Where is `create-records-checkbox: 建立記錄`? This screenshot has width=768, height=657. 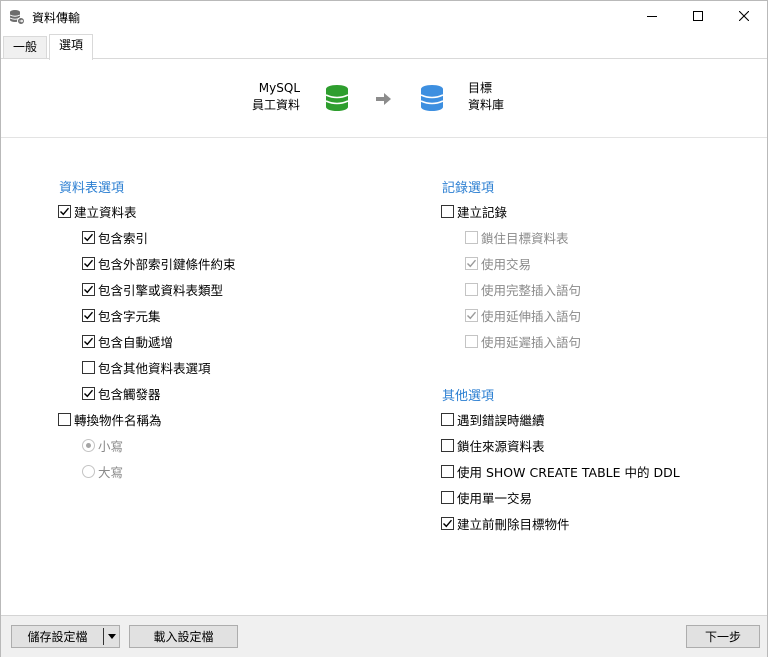
create-records-checkbox: 建立記錄 is located at coordinates (474, 211).